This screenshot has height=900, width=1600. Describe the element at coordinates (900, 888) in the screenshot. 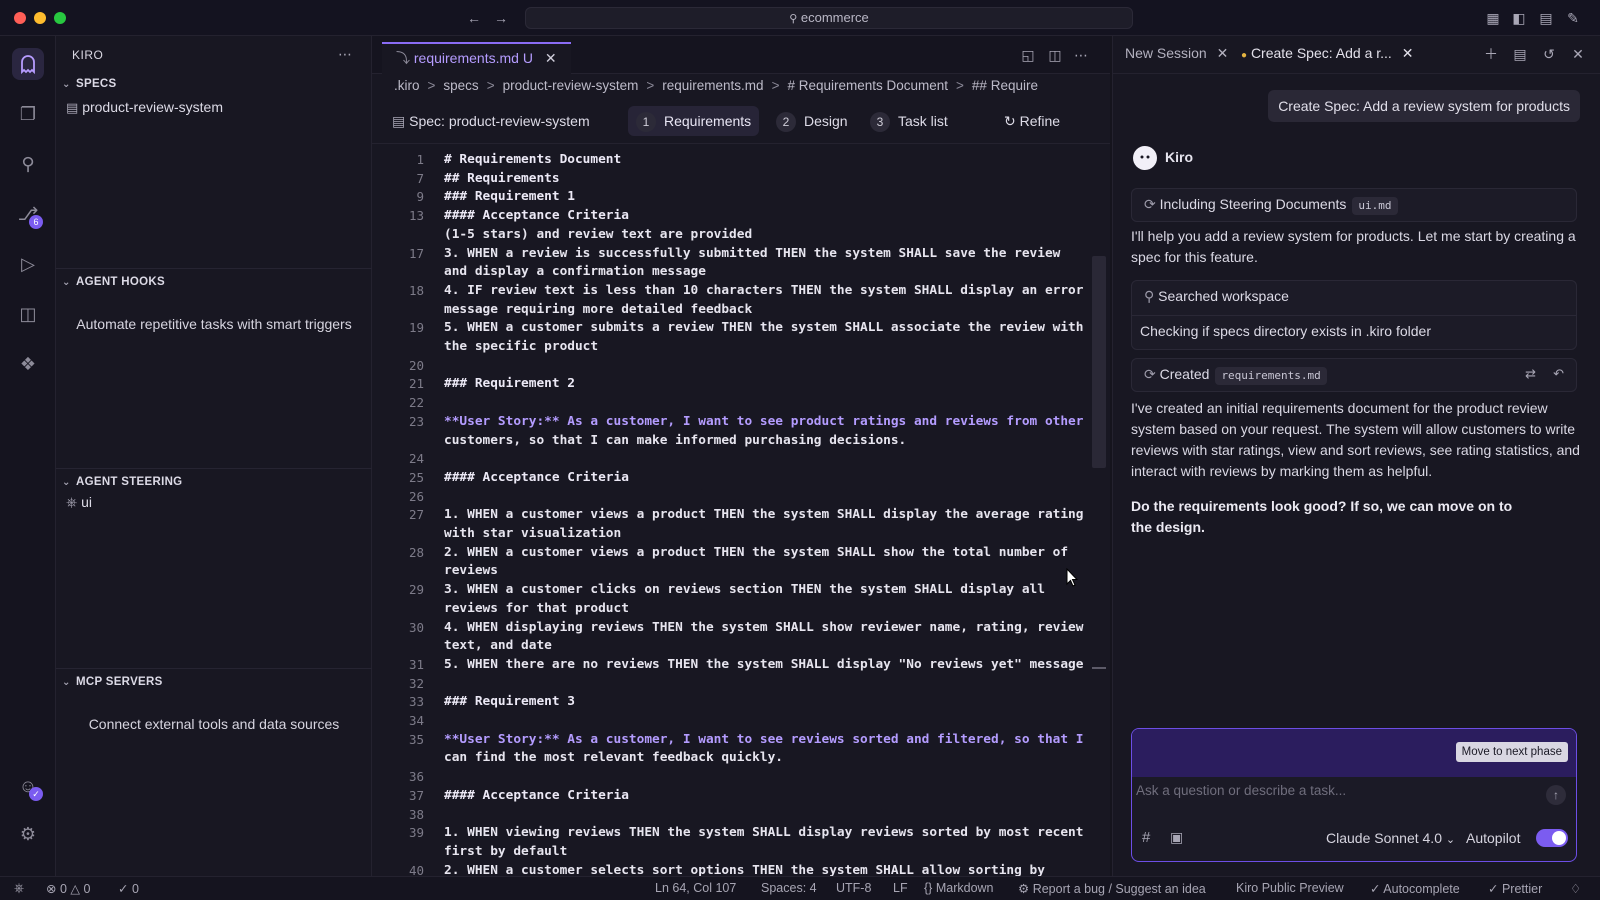

I see `line-ending: LF` at that location.